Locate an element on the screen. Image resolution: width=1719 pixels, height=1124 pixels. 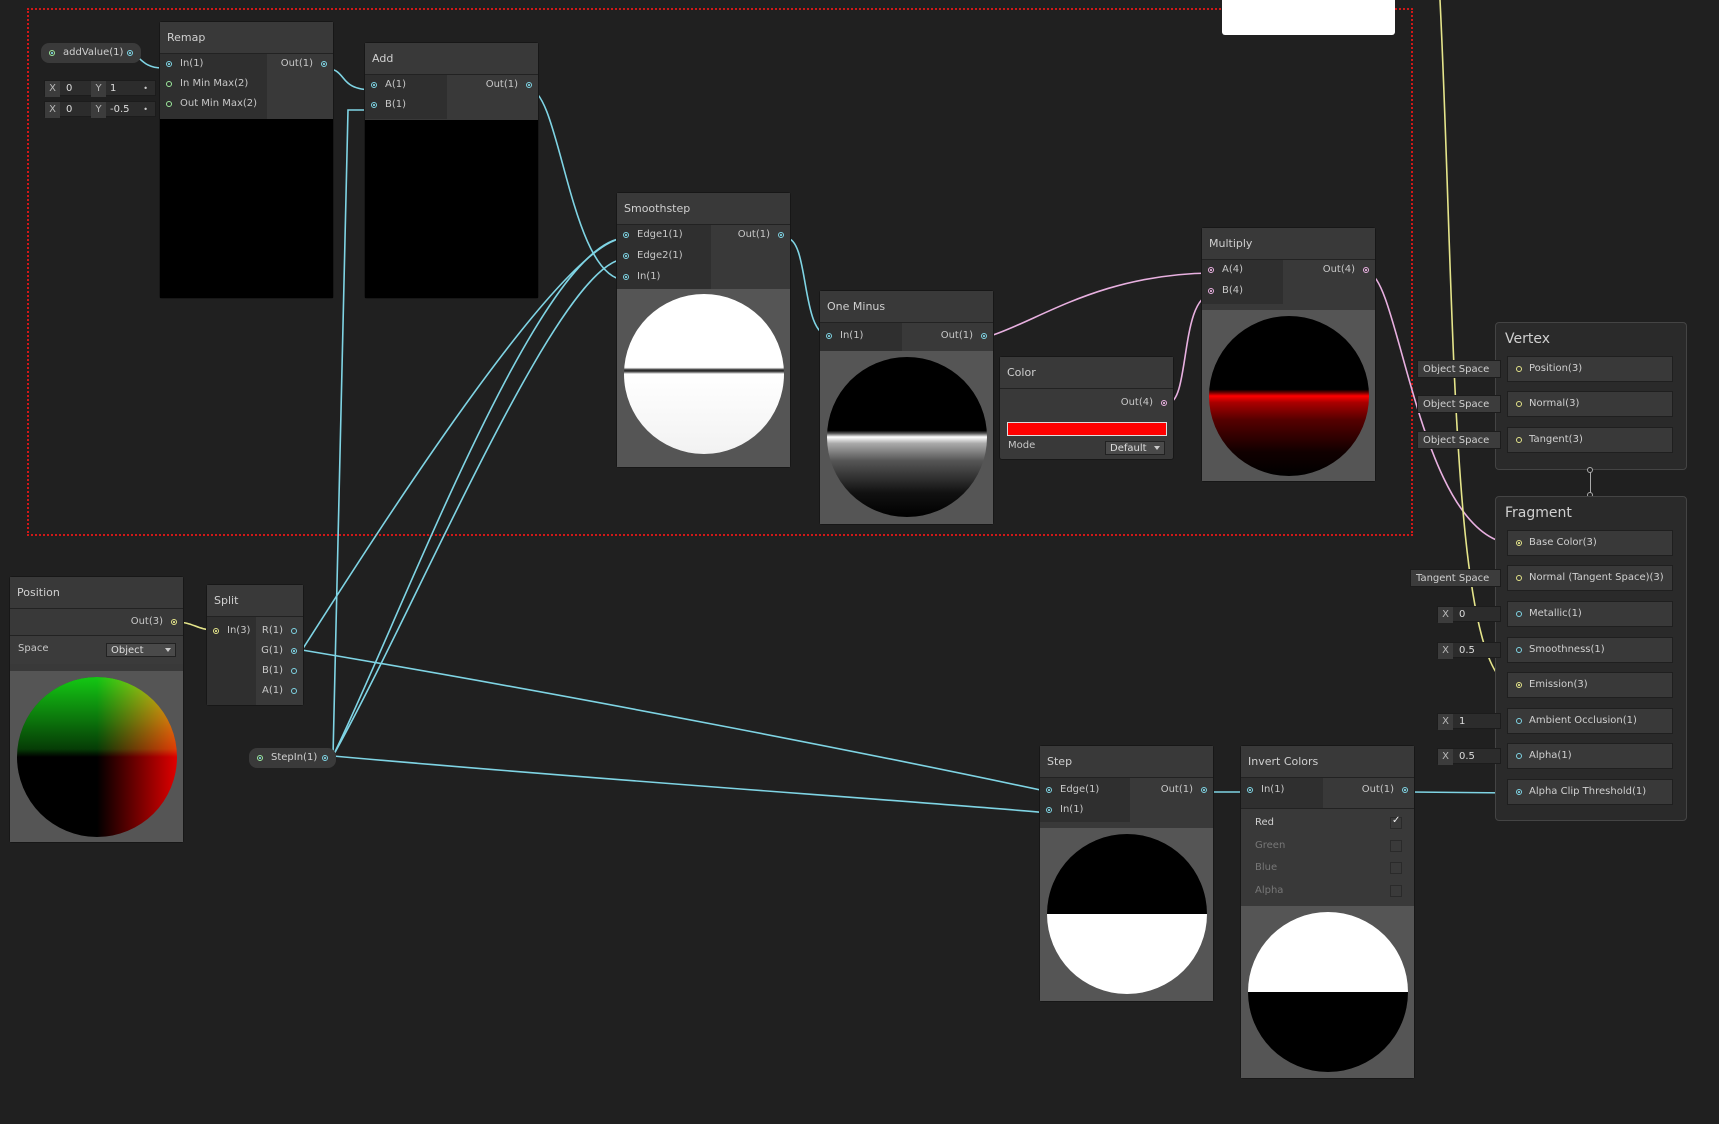
vertex-position-slot: Position(3) is located at coordinates (1590, 369).